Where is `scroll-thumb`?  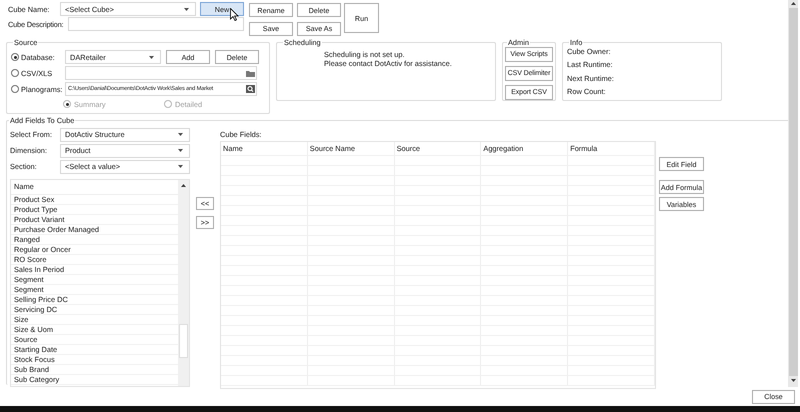 scroll-thumb is located at coordinates (183, 341).